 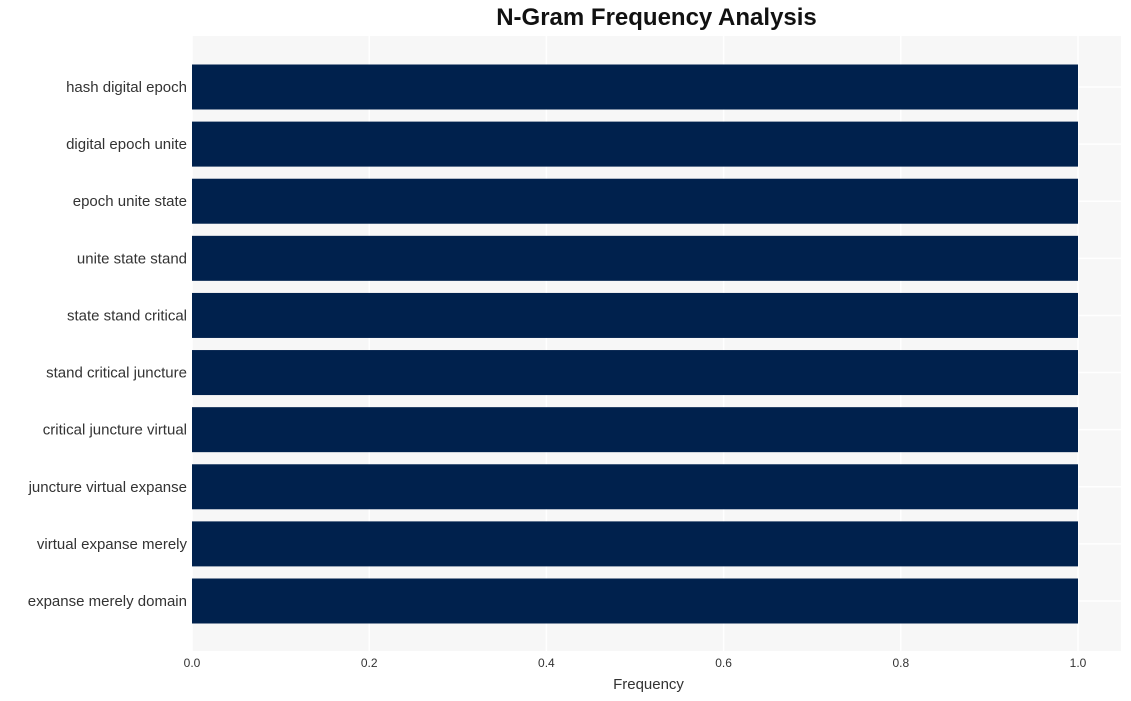 What do you see at coordinates (130, 201) in the screenshot?
I see `y-tick-label: epoch unite state` at bounding box center [130, 201].